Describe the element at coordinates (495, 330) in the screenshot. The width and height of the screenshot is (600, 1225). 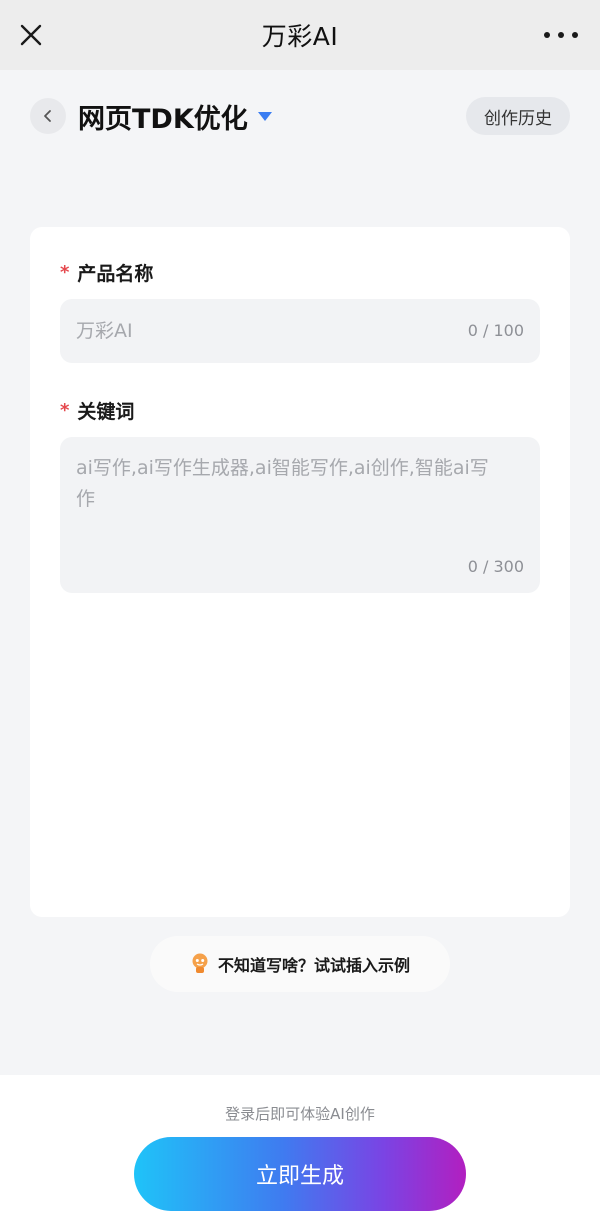
I see `product-name-counter: 0 / 100` at that location.